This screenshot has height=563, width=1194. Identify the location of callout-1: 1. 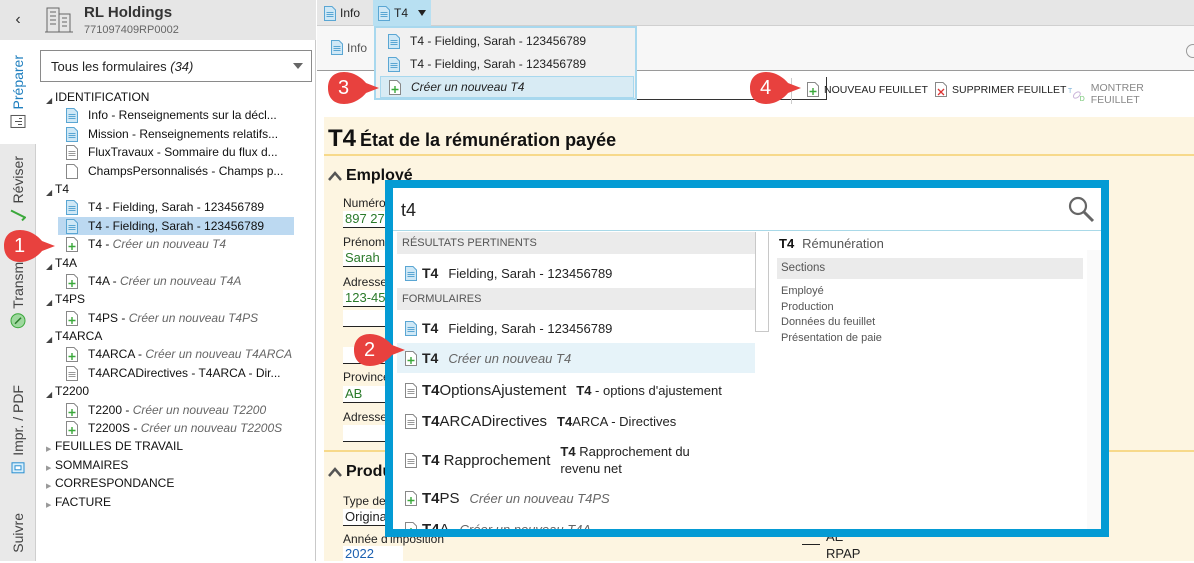
(28, 246).